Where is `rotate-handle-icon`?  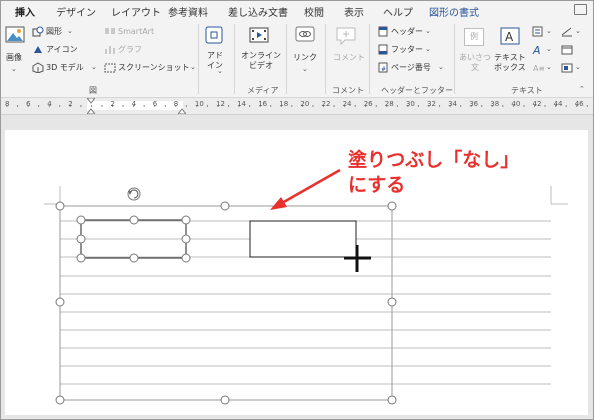 rotate-handle-icon is located at coordinates (134, 194).